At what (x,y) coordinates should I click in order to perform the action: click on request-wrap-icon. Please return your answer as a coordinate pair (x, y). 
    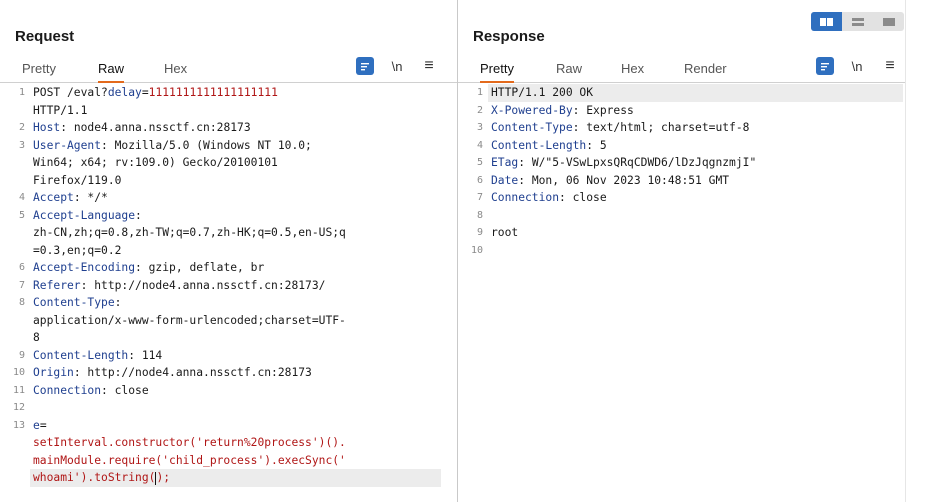
    Looking at the image, I should click on (365, 66).